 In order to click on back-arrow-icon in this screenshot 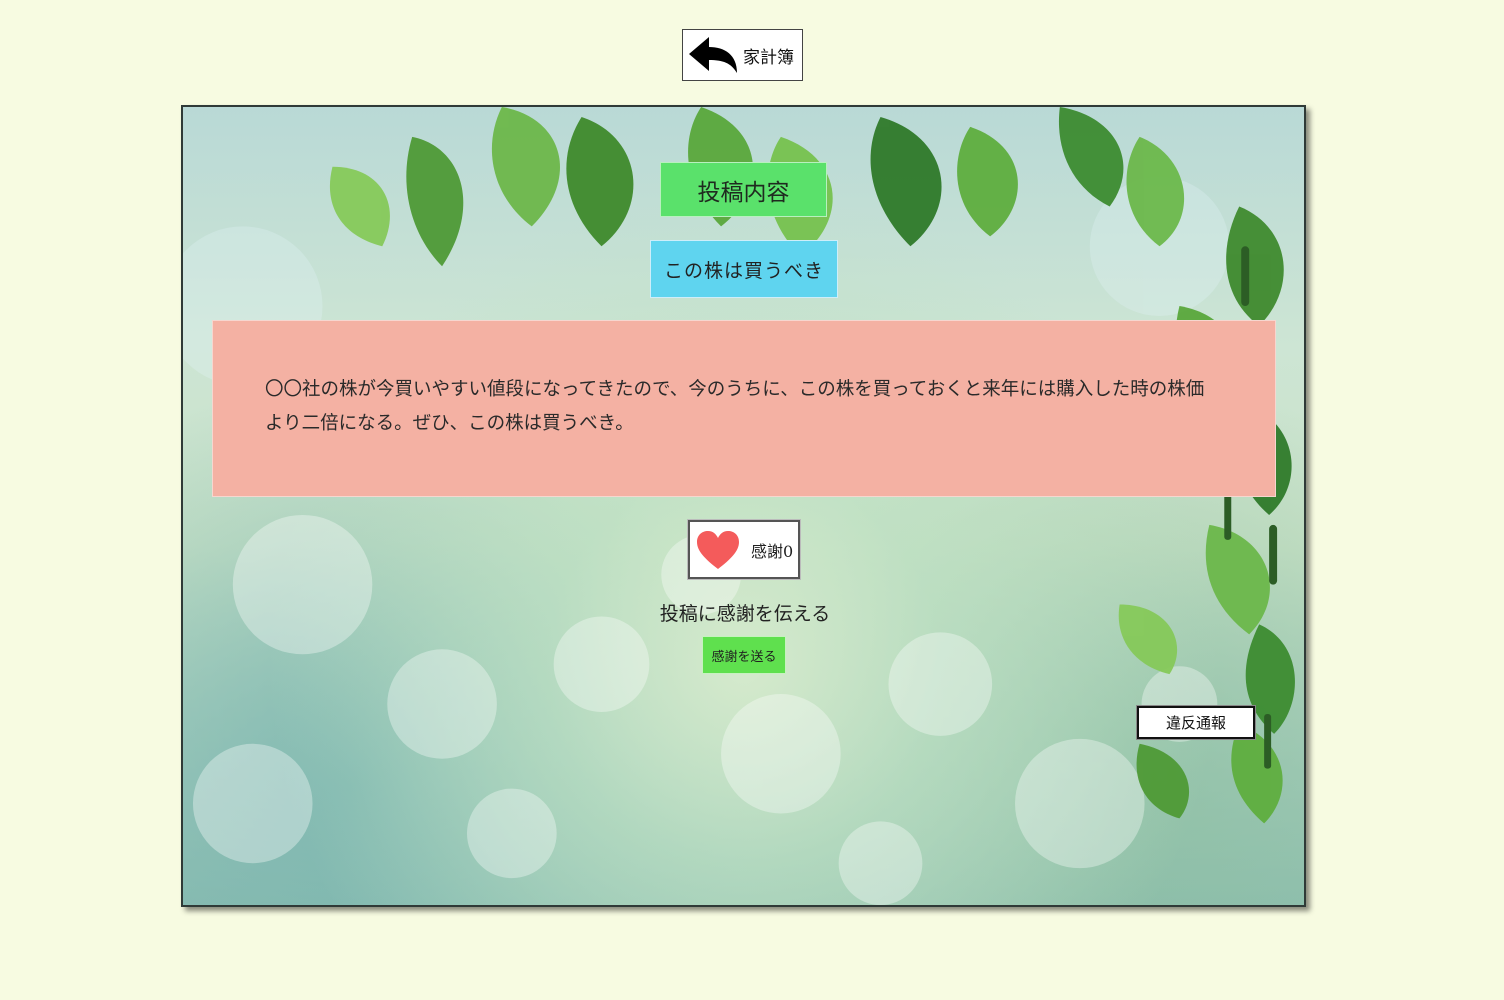, I will do `click(713, 55)`.